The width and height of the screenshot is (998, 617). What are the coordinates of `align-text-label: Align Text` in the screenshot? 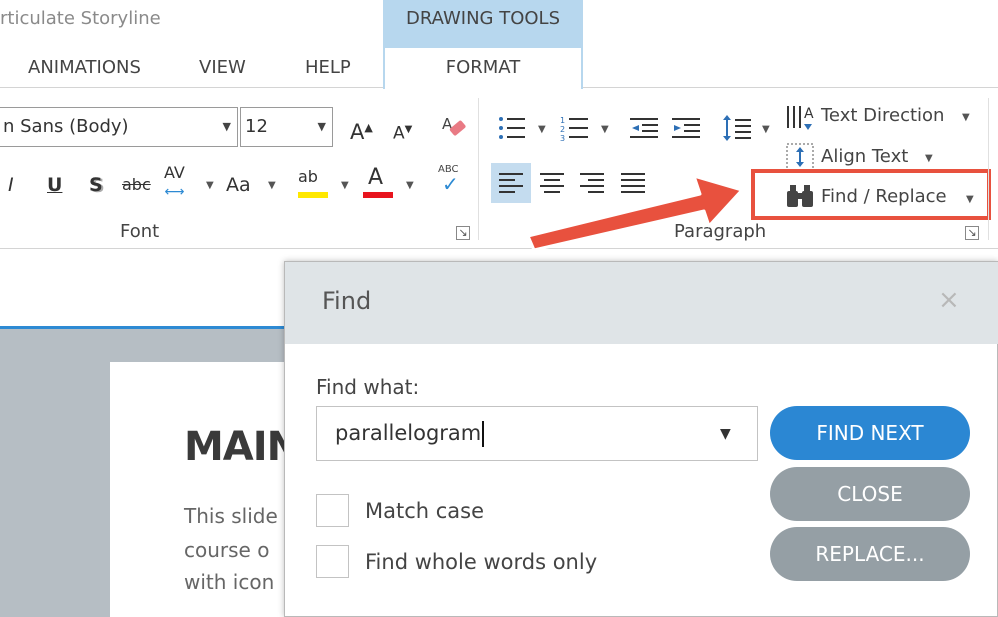 It's located at (864, 156).